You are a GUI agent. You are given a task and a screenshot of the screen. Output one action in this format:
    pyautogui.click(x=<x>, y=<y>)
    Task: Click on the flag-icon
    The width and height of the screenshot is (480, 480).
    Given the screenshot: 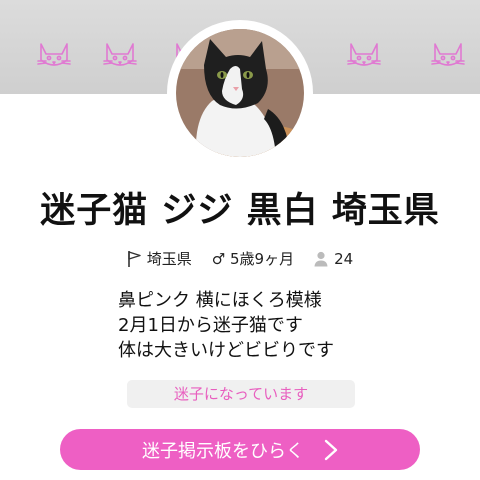 What is the action you would take?
    pyautogui.click(x=134, y=259)
    